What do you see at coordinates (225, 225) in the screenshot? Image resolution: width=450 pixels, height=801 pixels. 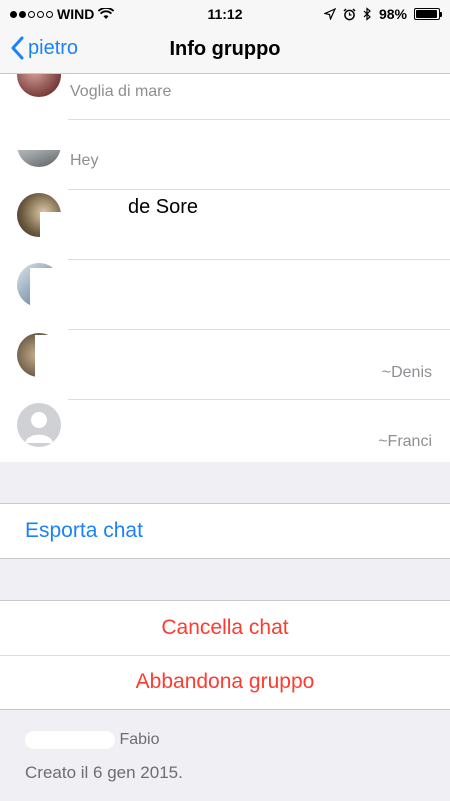 I see `participant-row: de Sore` at bounding box center [225, 225].